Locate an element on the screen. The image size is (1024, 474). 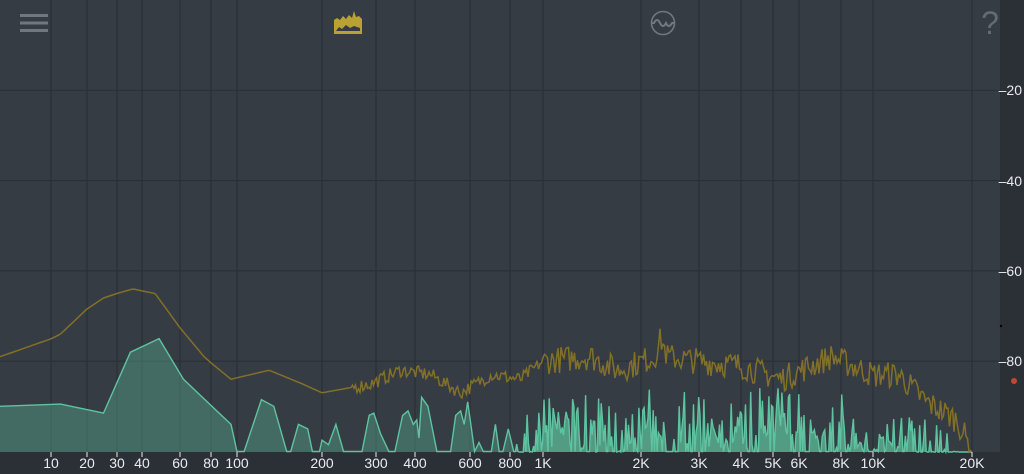
freq-tick-label: 1K is located at coordinates (543, 463).